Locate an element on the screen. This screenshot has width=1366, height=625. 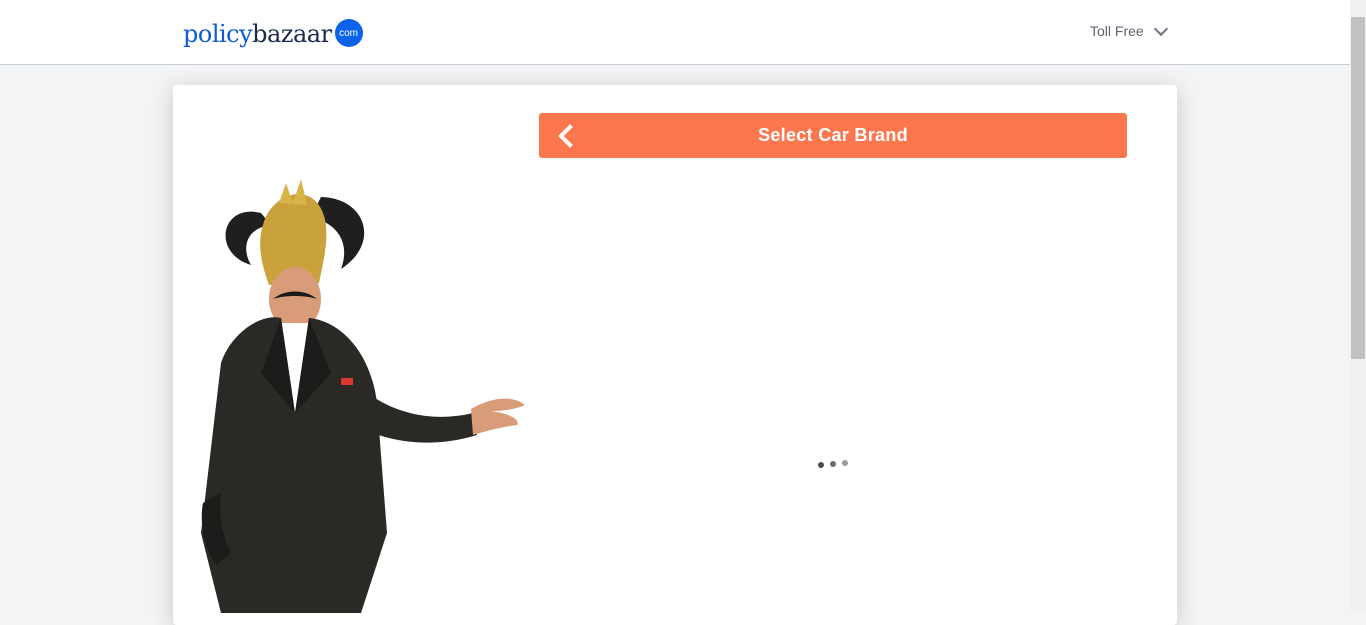
logo-com-badge: com is located at coordinates (348, 33).